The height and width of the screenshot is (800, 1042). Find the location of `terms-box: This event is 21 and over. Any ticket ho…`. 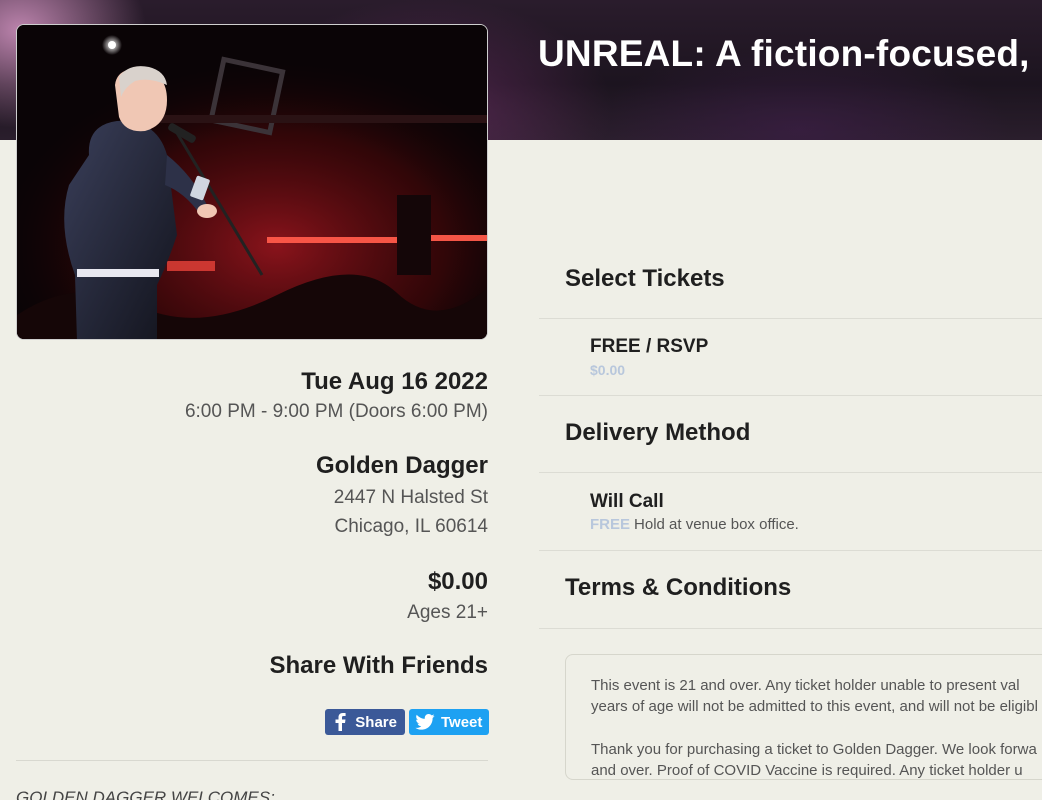

terms-box: This event is 21 and over. Any ticket ho… is located at coordinates (803, 717).